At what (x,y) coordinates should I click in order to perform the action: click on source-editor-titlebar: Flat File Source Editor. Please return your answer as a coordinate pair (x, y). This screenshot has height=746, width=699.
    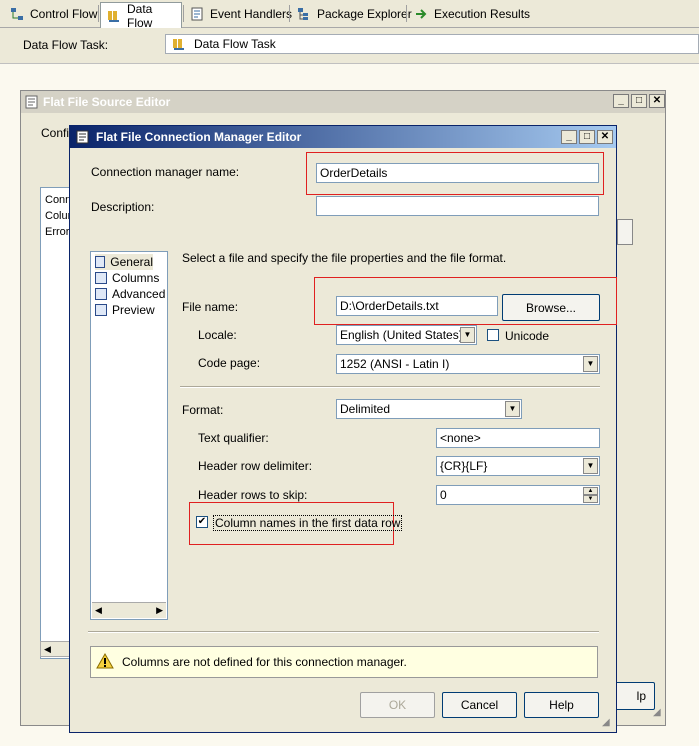
    Looking at the image, I should click on (343, 102).